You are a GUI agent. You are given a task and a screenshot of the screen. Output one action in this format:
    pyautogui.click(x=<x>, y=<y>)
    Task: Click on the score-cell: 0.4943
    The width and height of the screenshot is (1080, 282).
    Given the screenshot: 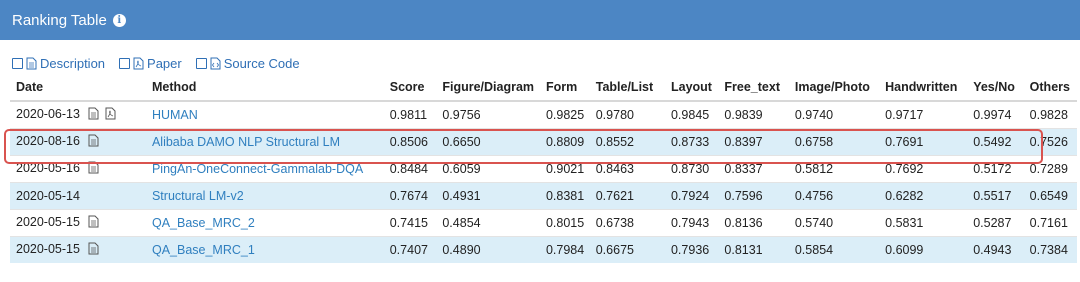 What is the action you would take?
    pyautogui.click(x=995, y=249)
    